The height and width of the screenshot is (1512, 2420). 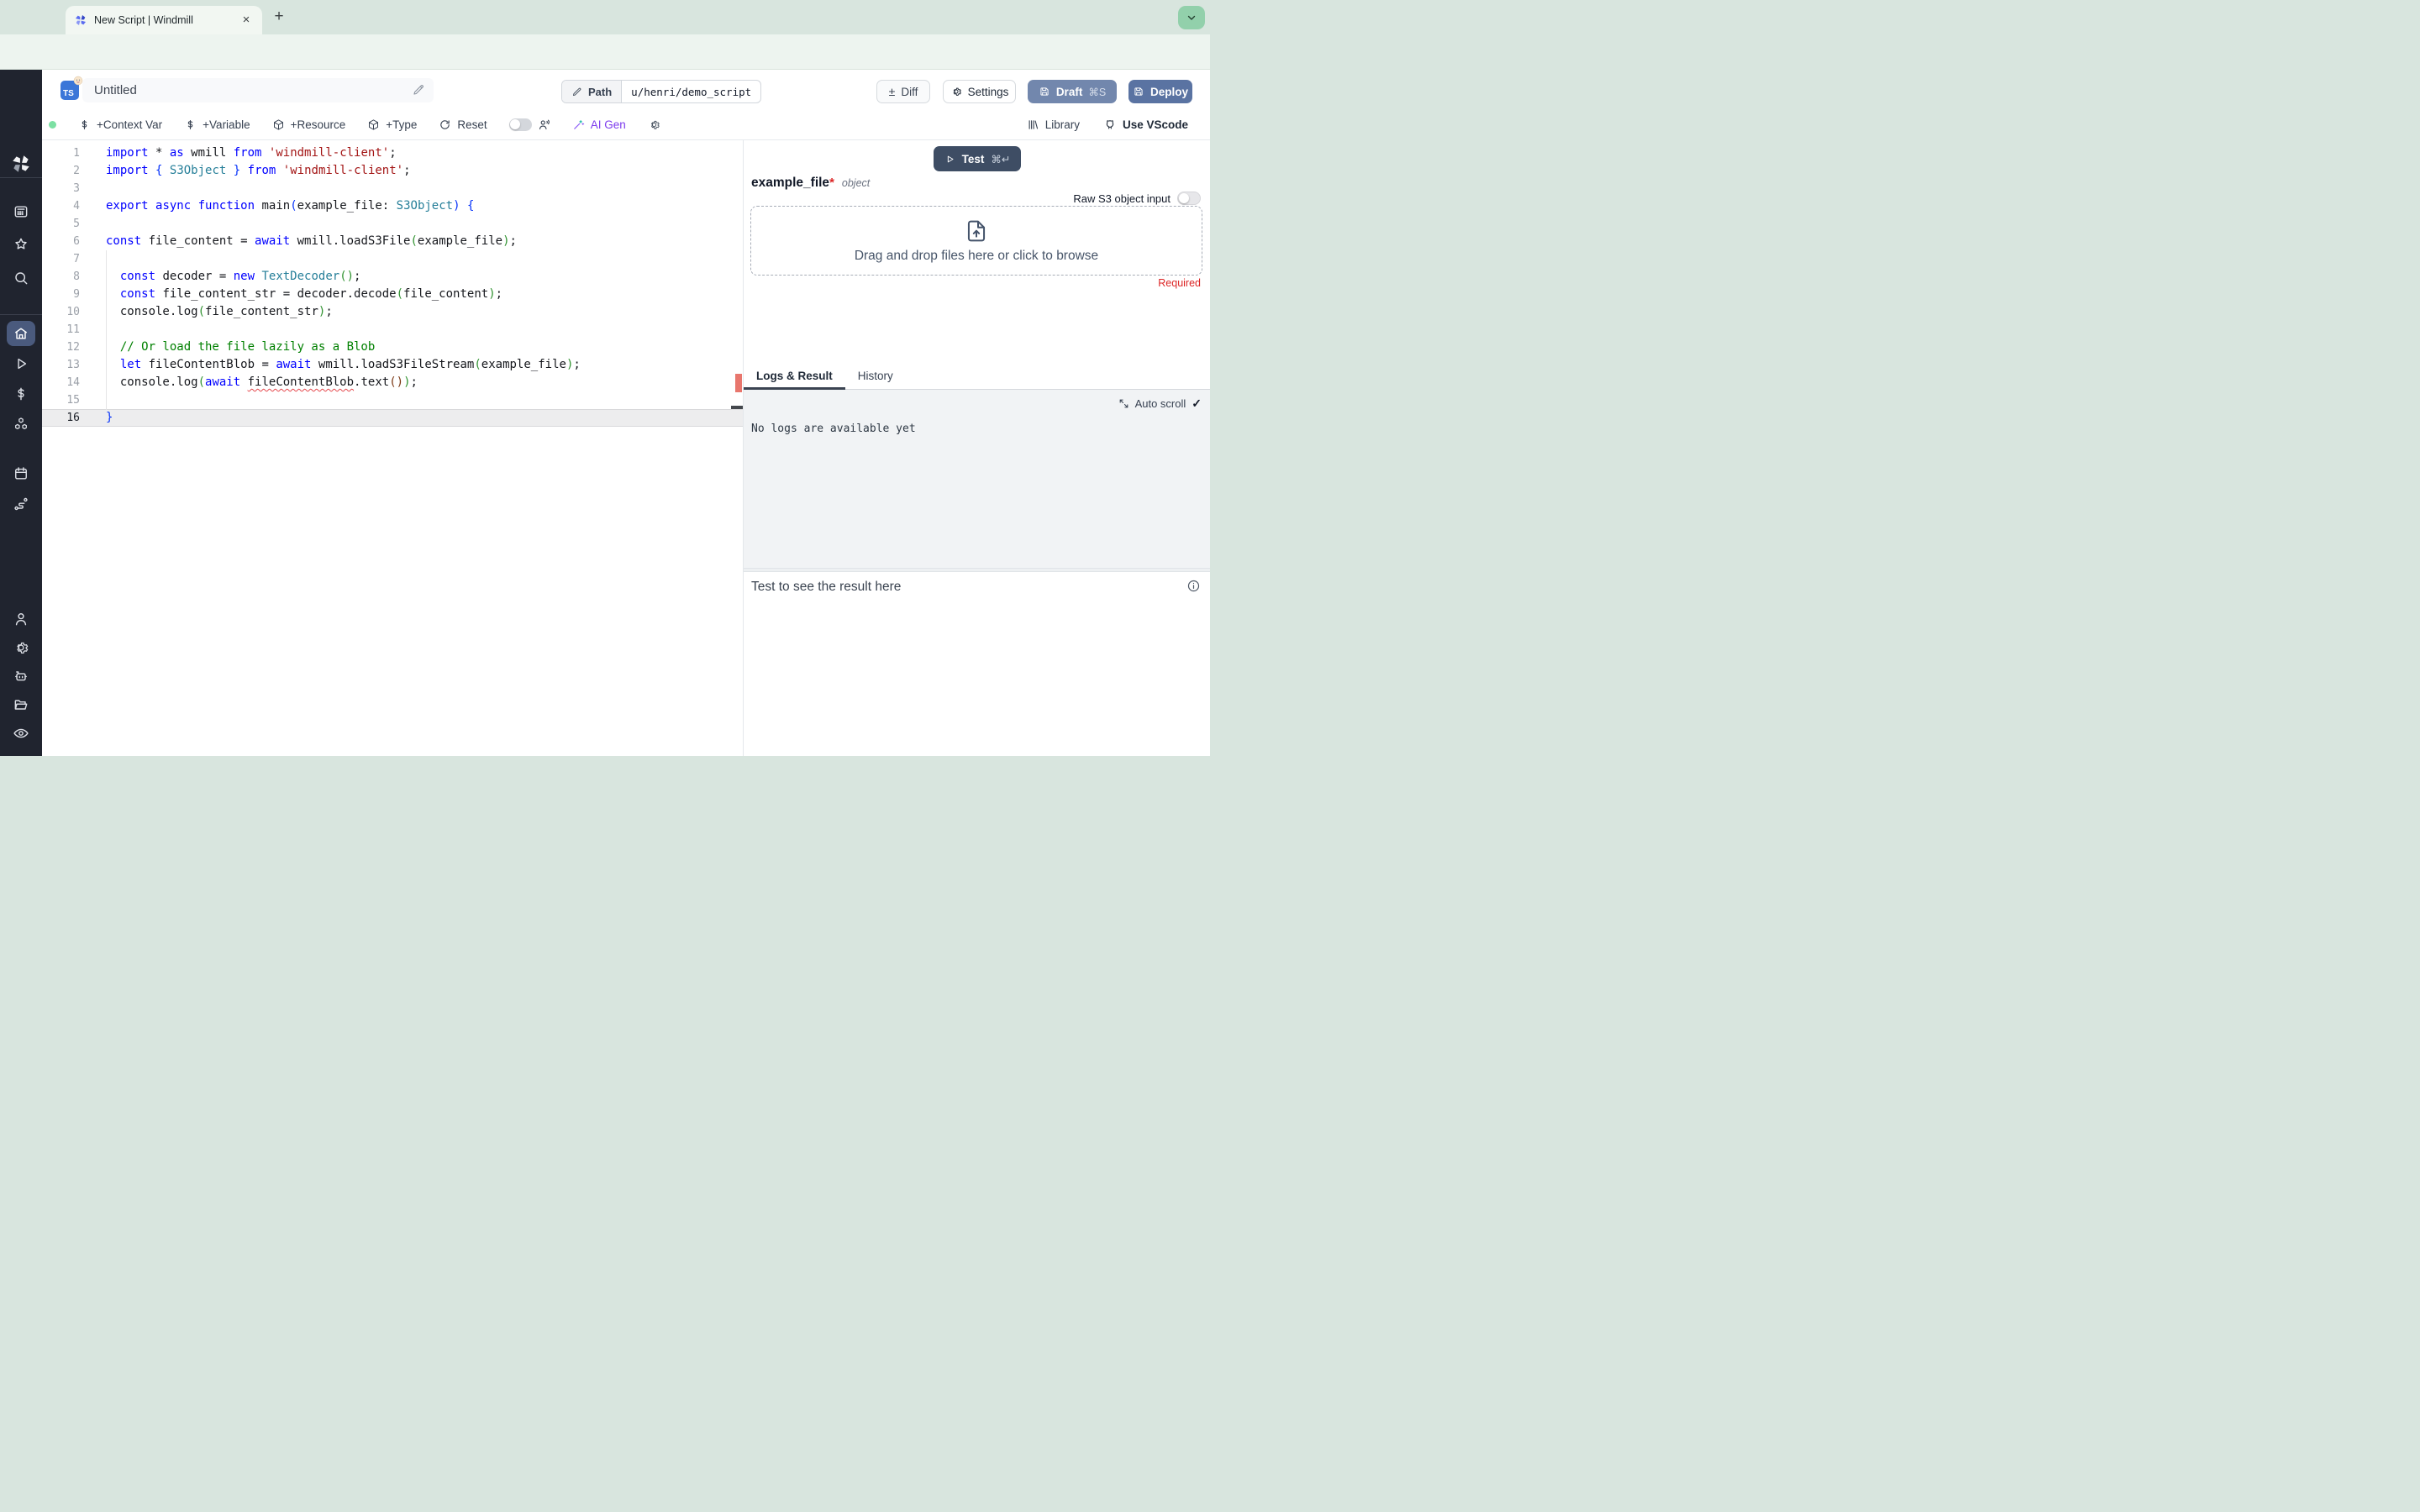 I want to click on overview-cursor-marker, so click(x=737, y=407).